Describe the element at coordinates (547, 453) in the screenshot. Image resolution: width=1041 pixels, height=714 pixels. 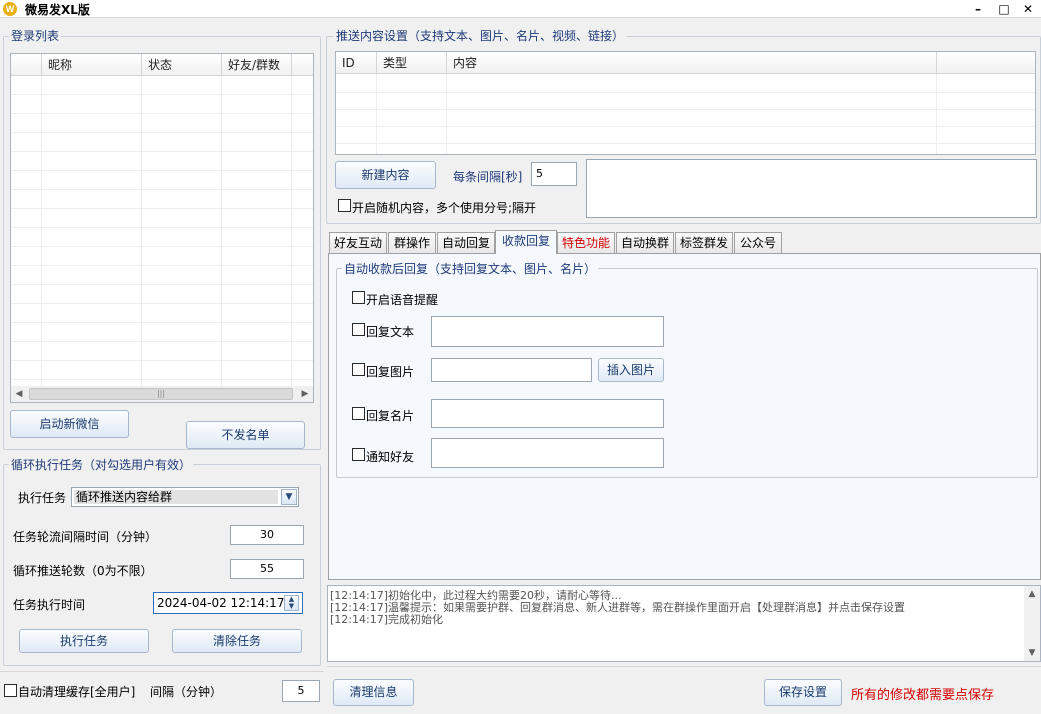
I see `notify-friend-input` at that location.